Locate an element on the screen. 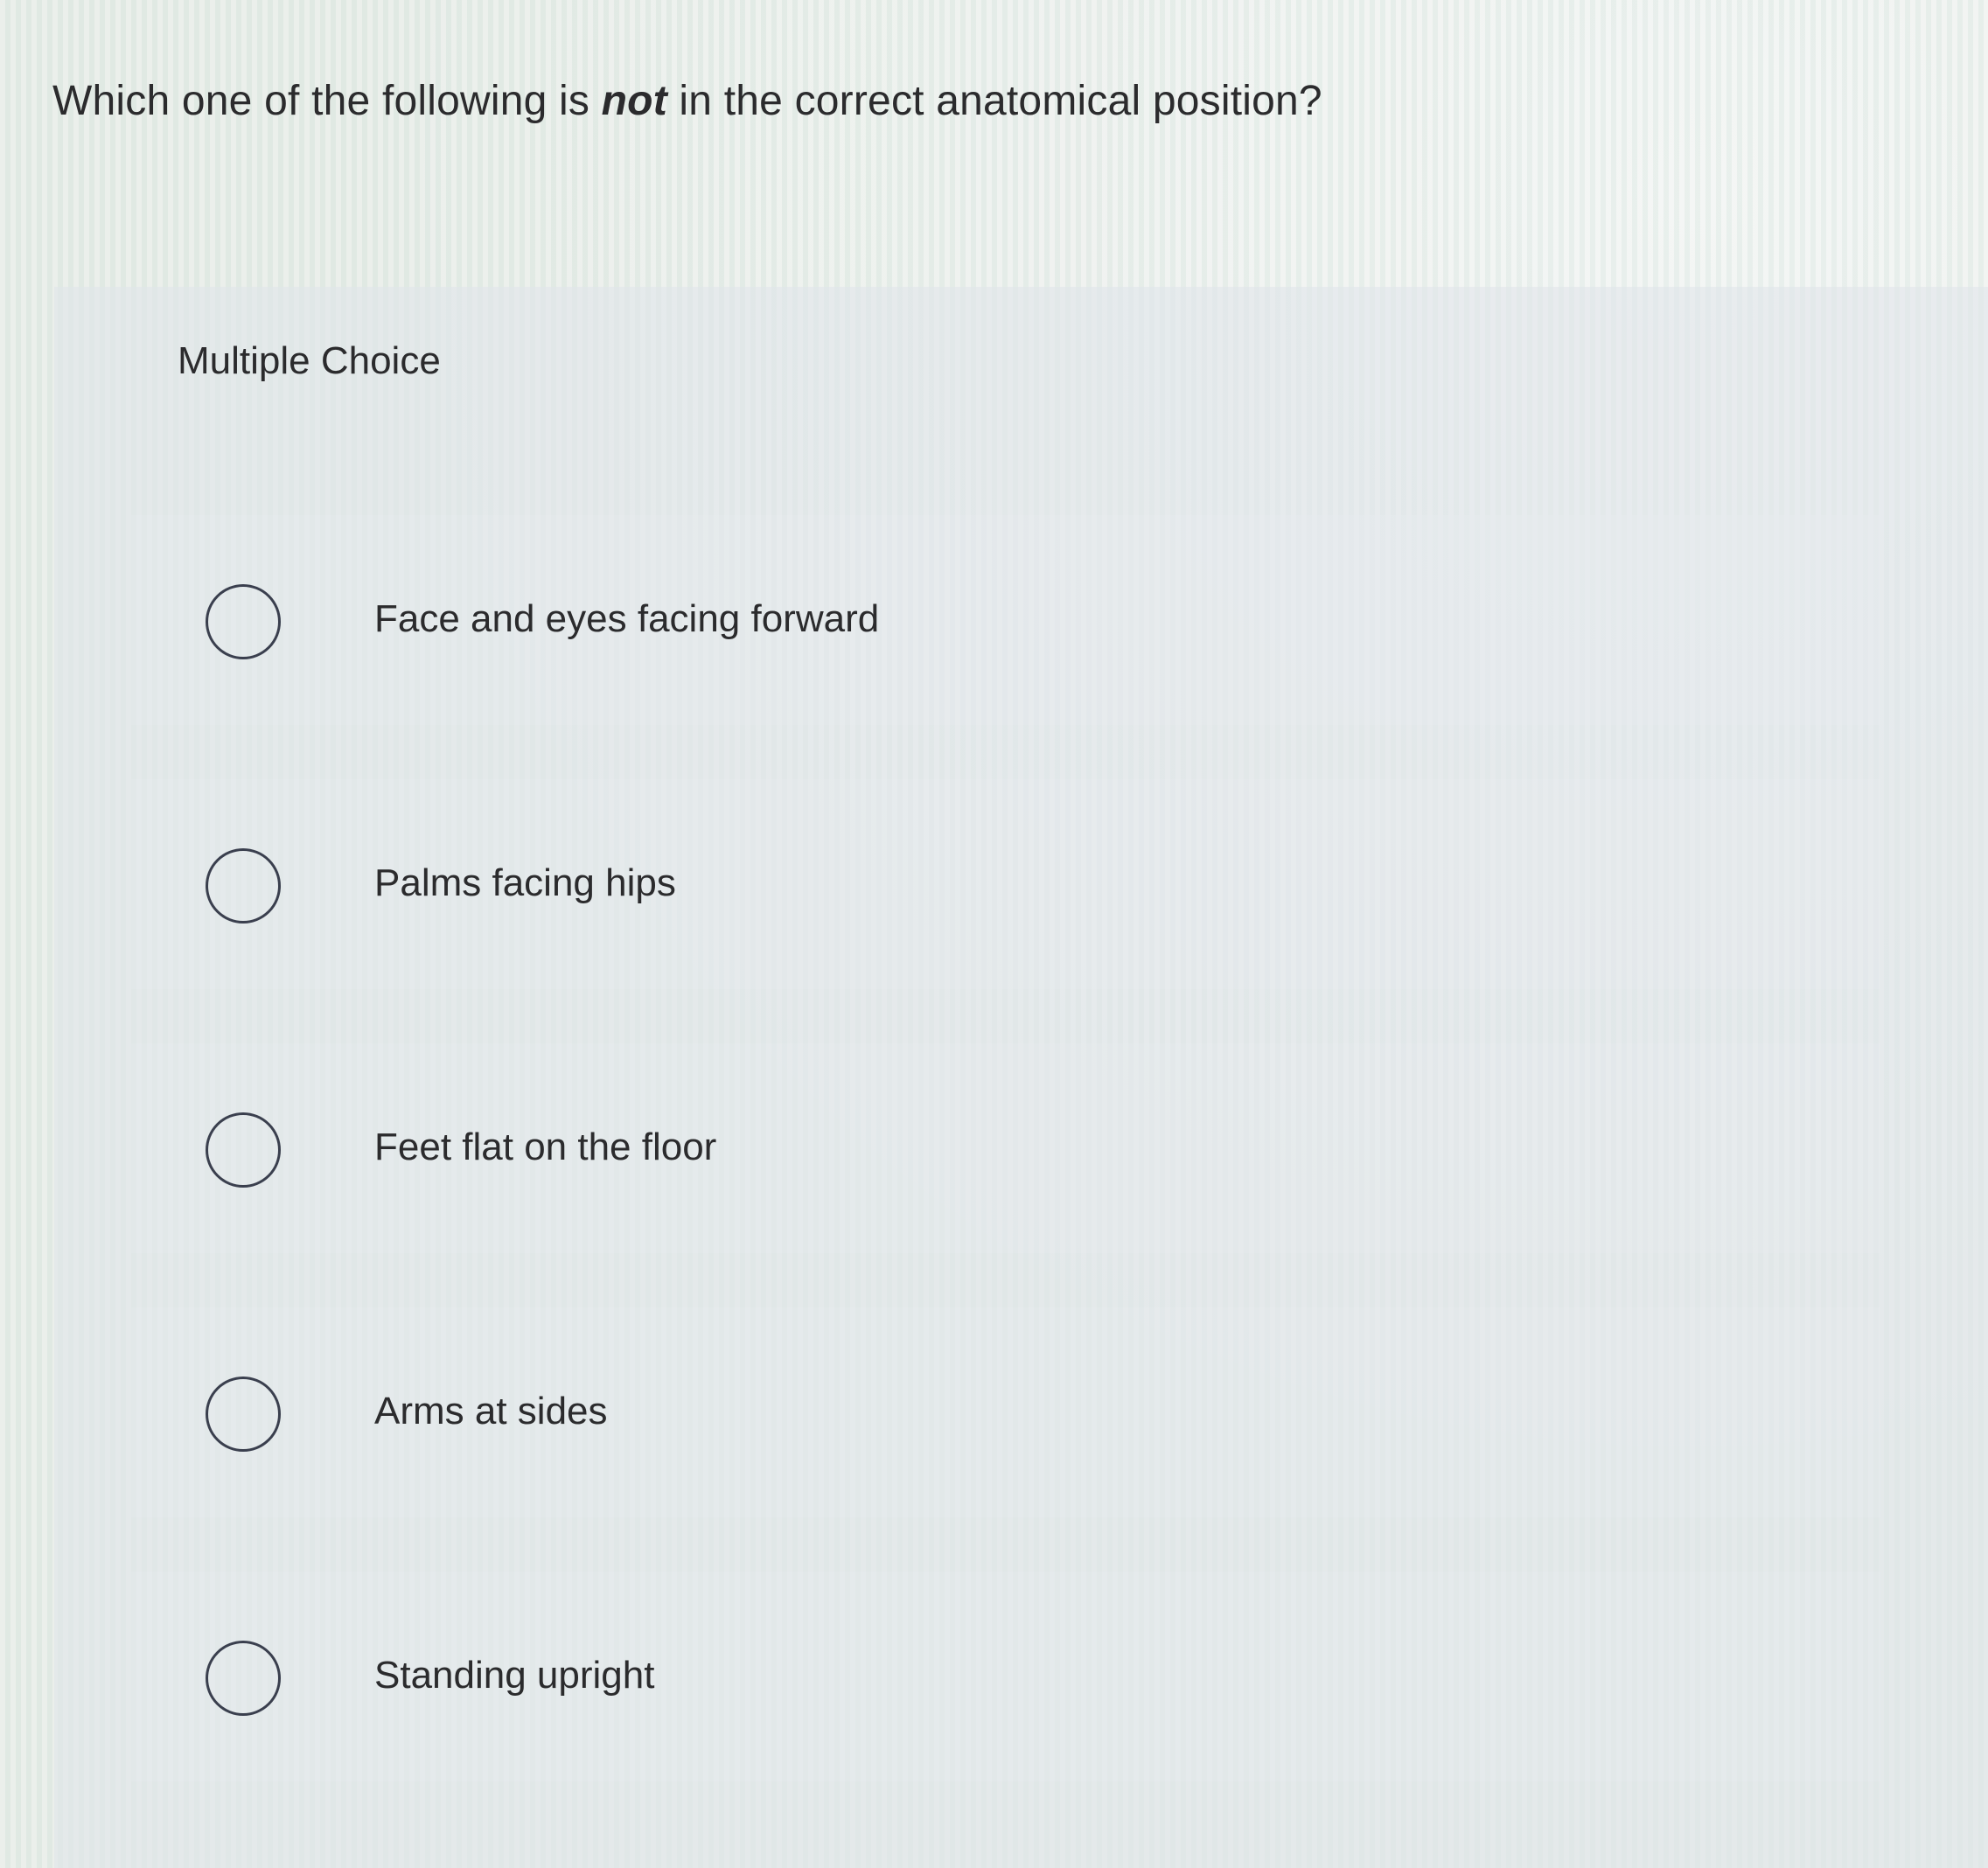 The image size is (1988, 1868). choice-label: Face and eyes facing forward is located at coordinates (627, 618).